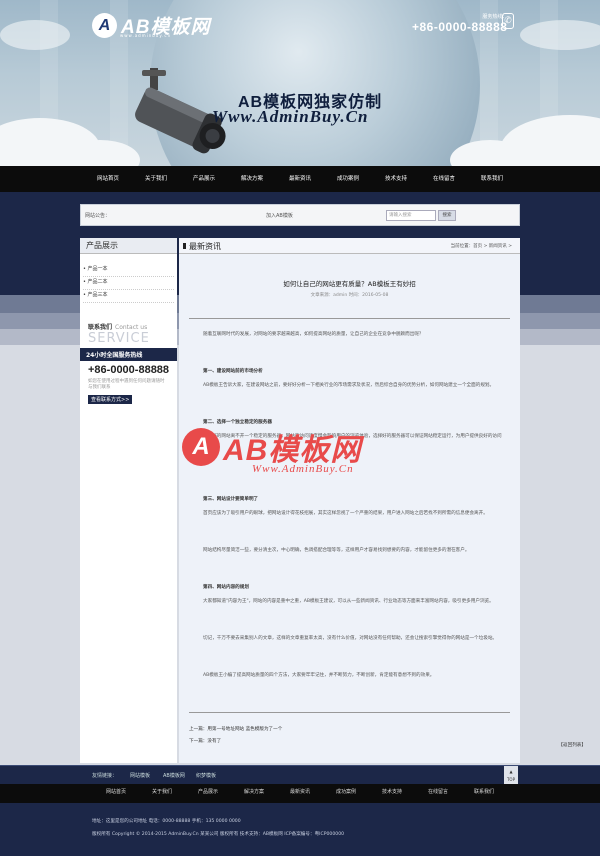 The width and height of the screenshot is (600, 856). What do you see at coordinates (346, 793) in the screenshot?
I see `footer-nav-item: 成功案例` at bounding box center [346, 793].